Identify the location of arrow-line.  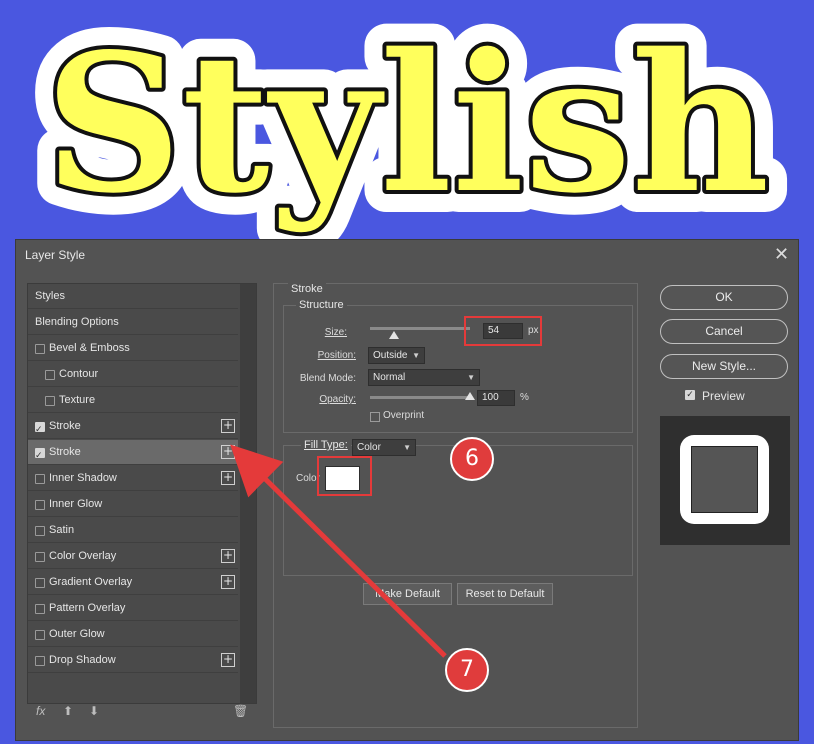
(338, 551).